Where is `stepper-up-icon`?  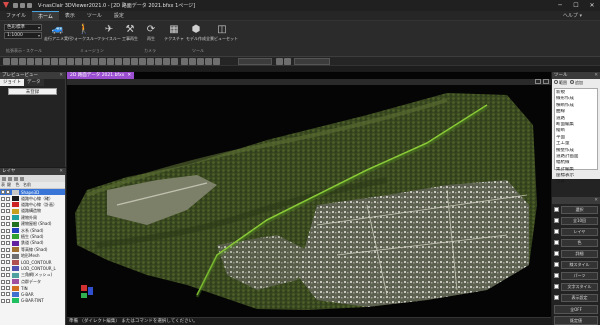
stepper-up-icon is located at coordinates (279, 61).